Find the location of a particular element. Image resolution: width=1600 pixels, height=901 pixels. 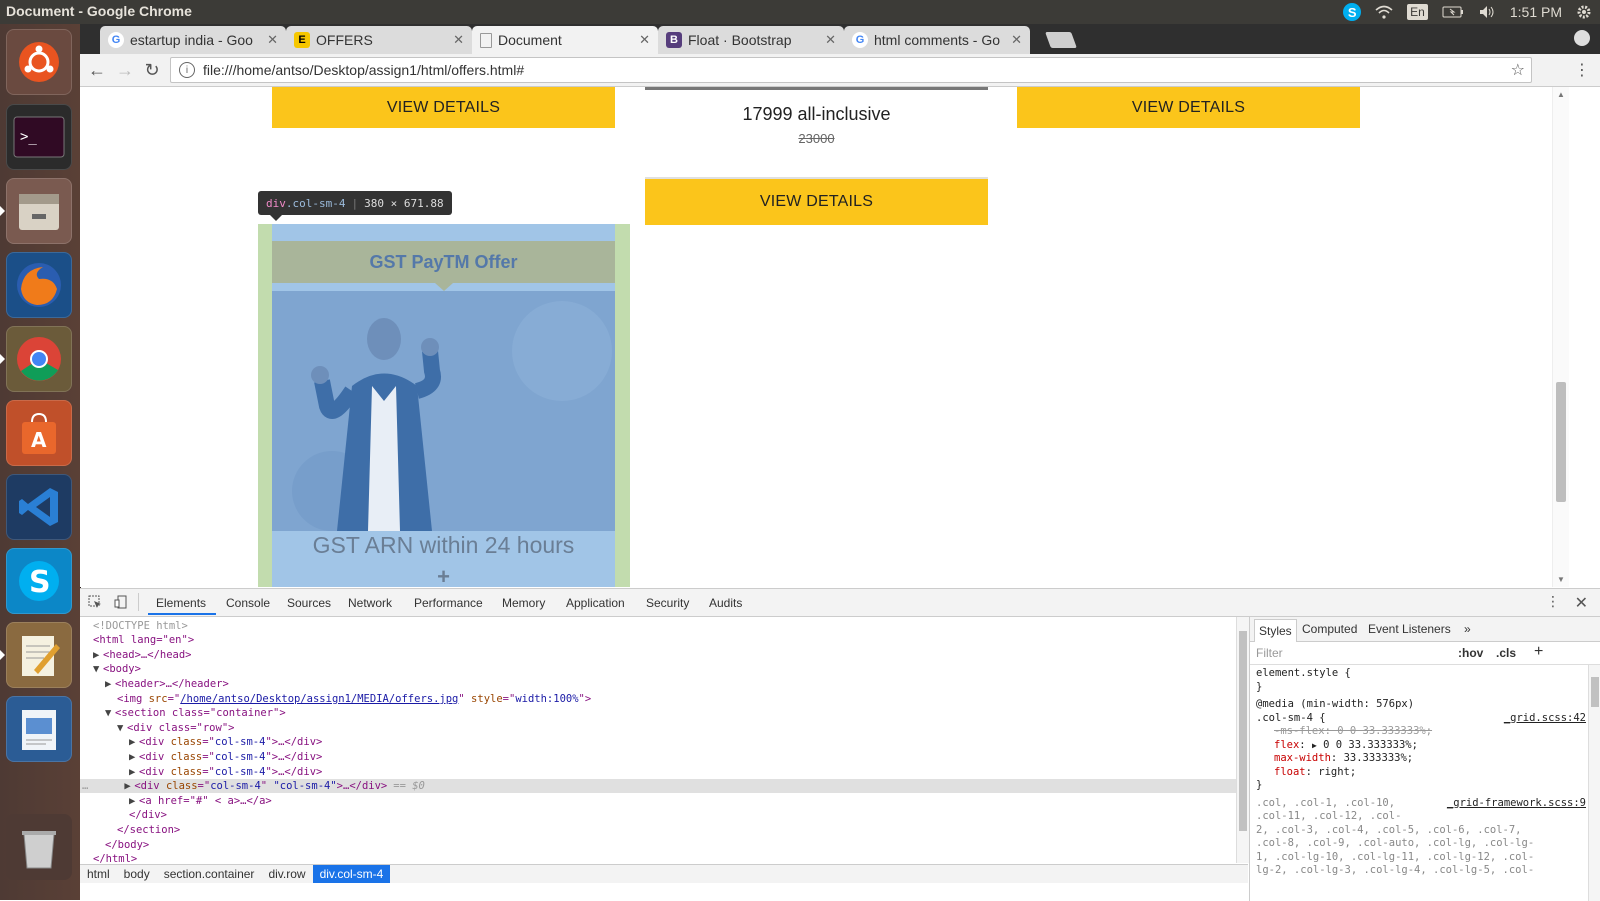

settings-gear-icon is located at coordinates (1584, 12).